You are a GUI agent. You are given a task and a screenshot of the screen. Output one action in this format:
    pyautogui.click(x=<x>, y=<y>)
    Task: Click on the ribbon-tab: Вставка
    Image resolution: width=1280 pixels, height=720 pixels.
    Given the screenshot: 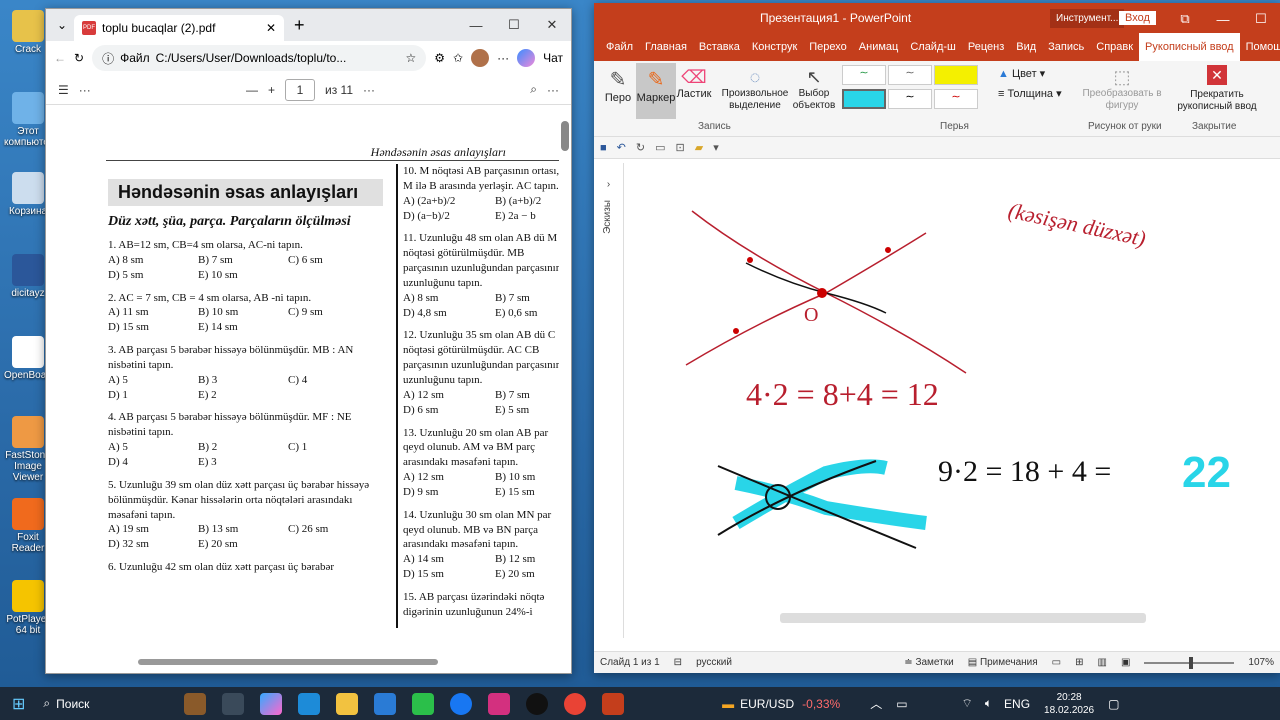 What is the action you would take?
    pyautogui.click(x=719, y=47)
    